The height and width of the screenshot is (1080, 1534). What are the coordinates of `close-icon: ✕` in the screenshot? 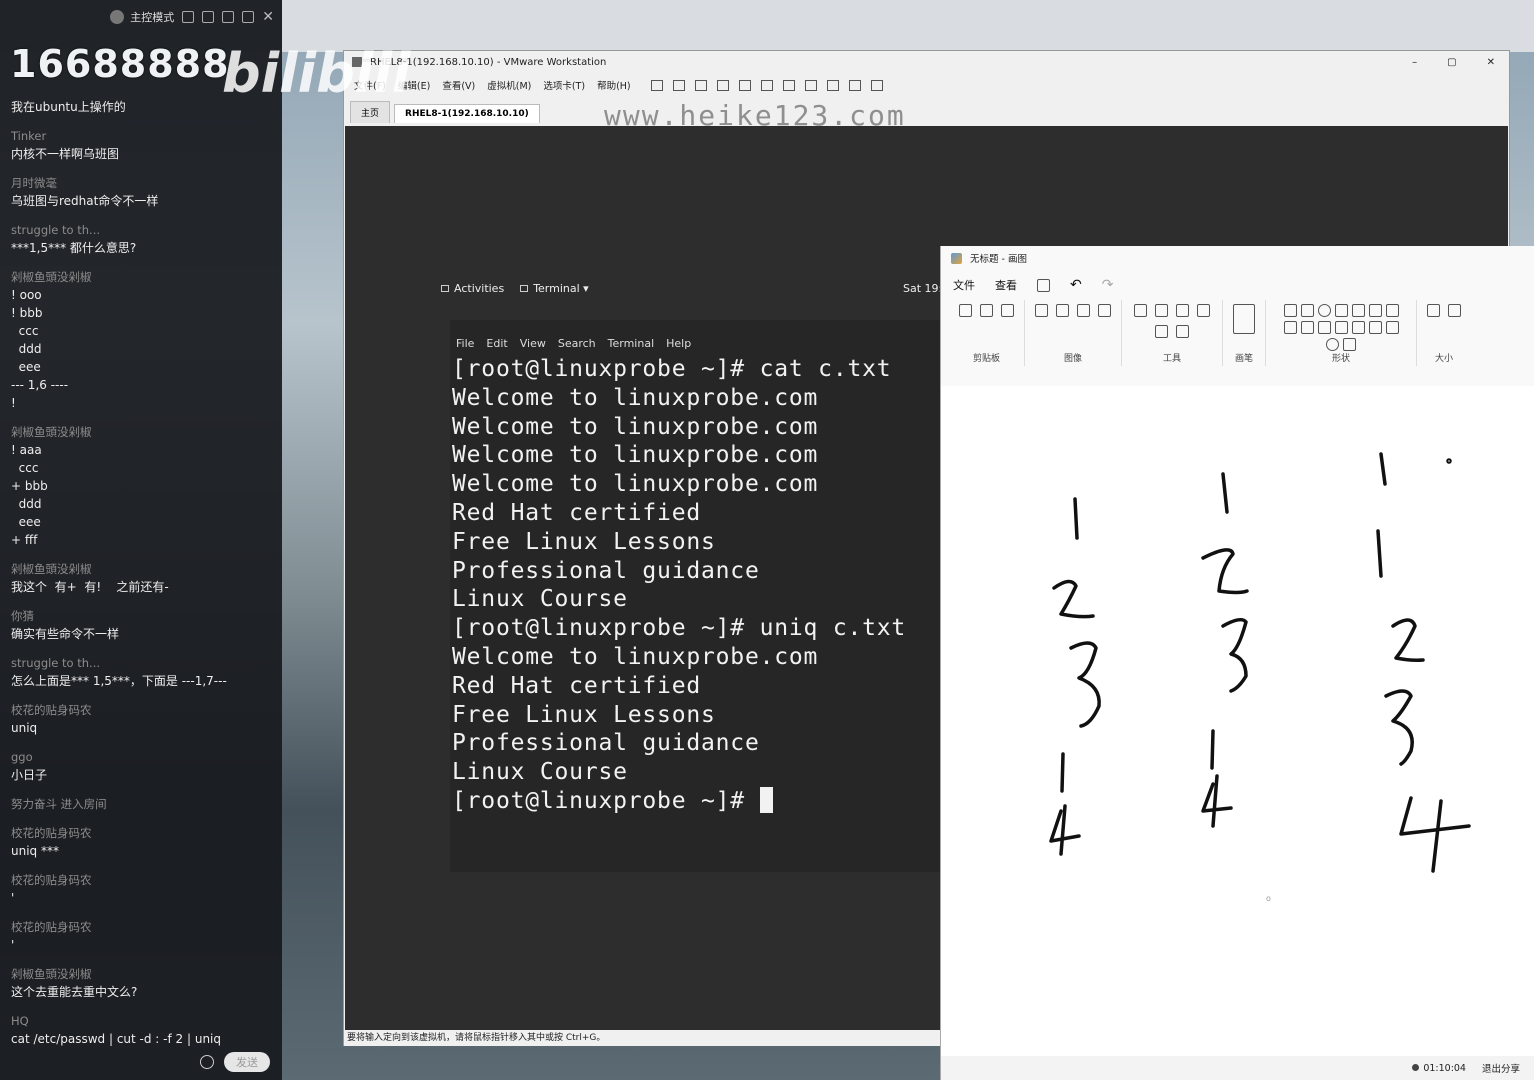 It's located at (268, 17).